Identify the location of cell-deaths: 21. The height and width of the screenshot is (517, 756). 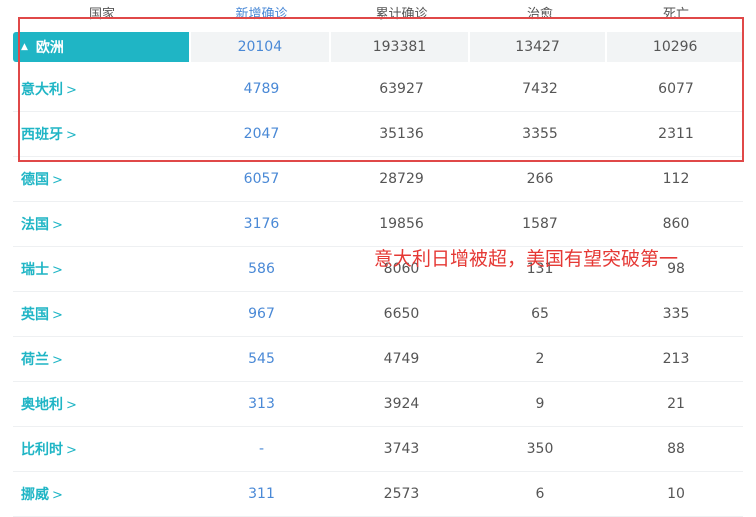
(676, 404).